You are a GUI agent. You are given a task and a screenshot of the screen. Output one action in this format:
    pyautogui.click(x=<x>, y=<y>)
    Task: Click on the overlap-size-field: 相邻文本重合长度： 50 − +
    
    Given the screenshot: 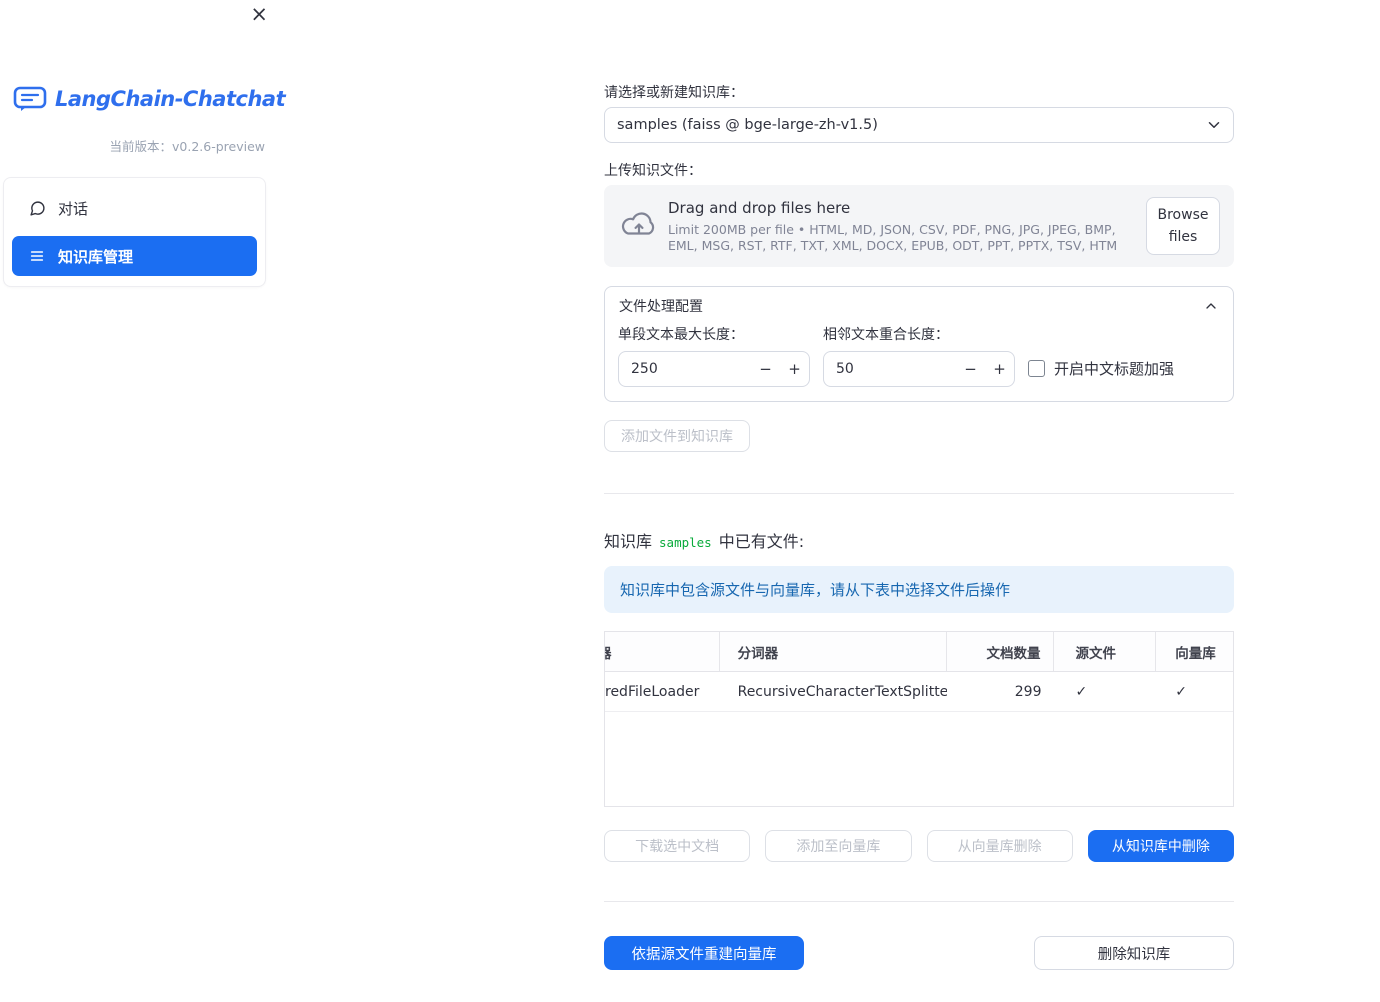 What is the action you would take?
    pyautogui.click(x=919, y=356)
    